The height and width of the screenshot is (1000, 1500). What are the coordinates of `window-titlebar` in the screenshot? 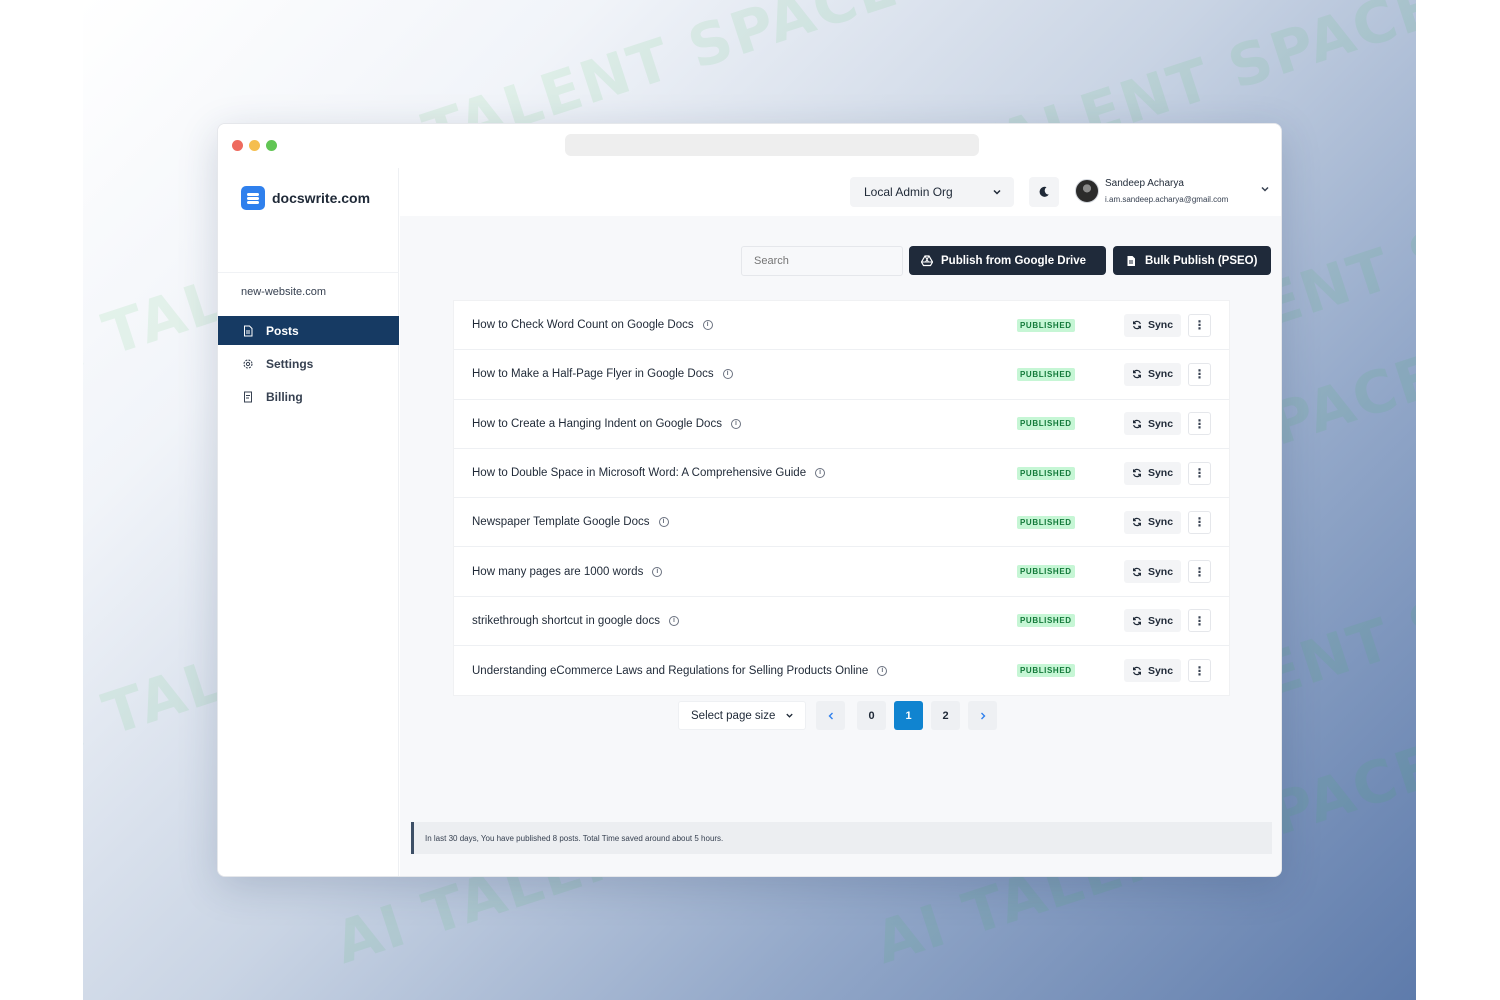 It's located at (749, 146).